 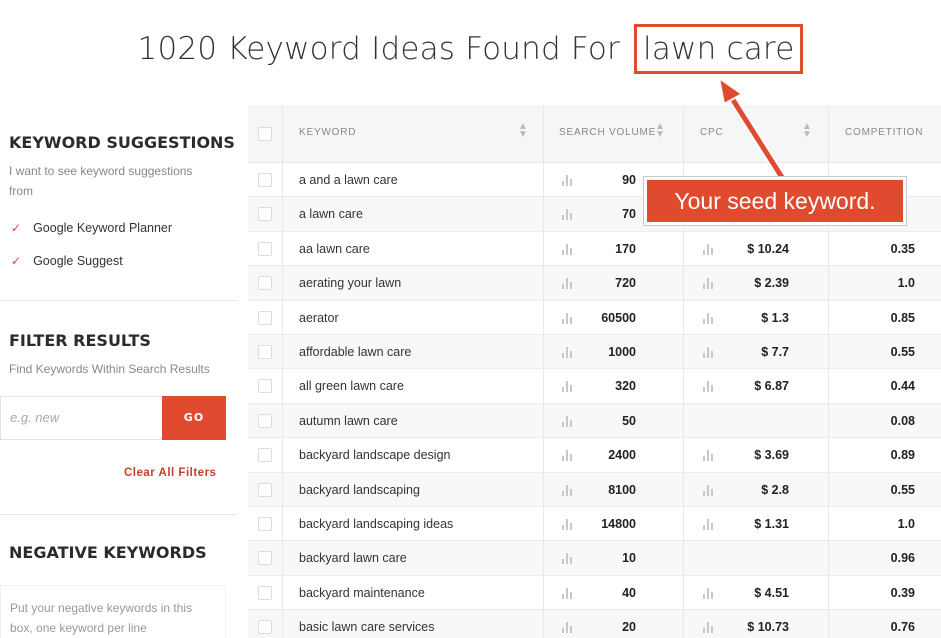 What do you see at coordinates (350, 283) in the screenshot?
I see `keyword-cell: aerating your lawn` at bounding box center [350, 283].